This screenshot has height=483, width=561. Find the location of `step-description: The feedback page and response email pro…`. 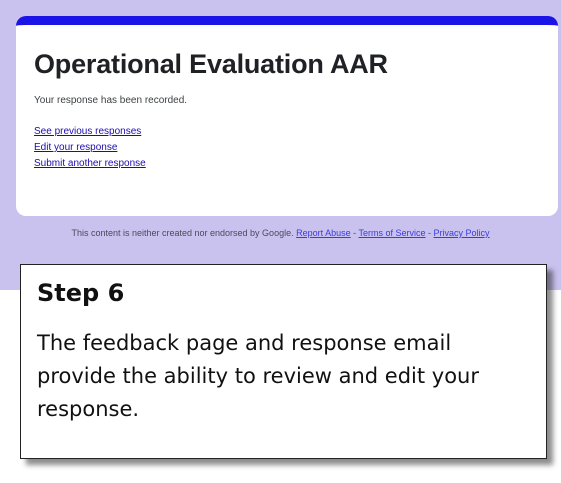

step-description: The feedback page and response email pro… is located at coordinates (258, 376).